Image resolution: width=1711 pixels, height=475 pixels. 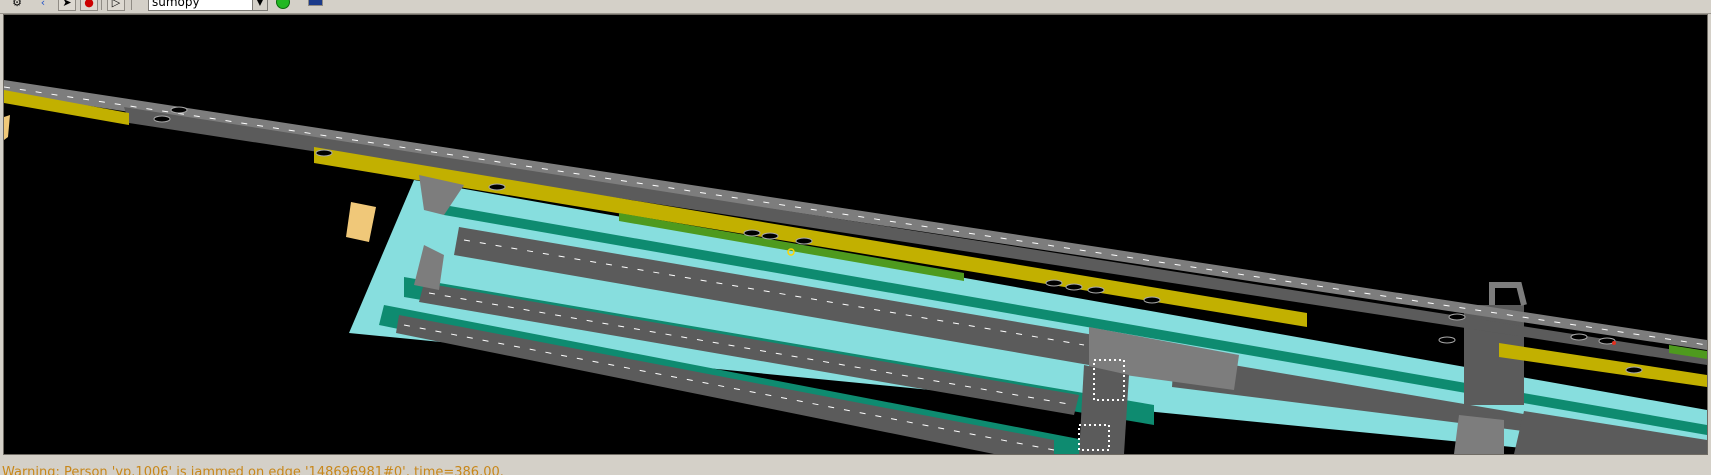 What do you see at coordinates (1479, 434) in the screenshot?
I see `junction` at bounding box center [1479, 434].